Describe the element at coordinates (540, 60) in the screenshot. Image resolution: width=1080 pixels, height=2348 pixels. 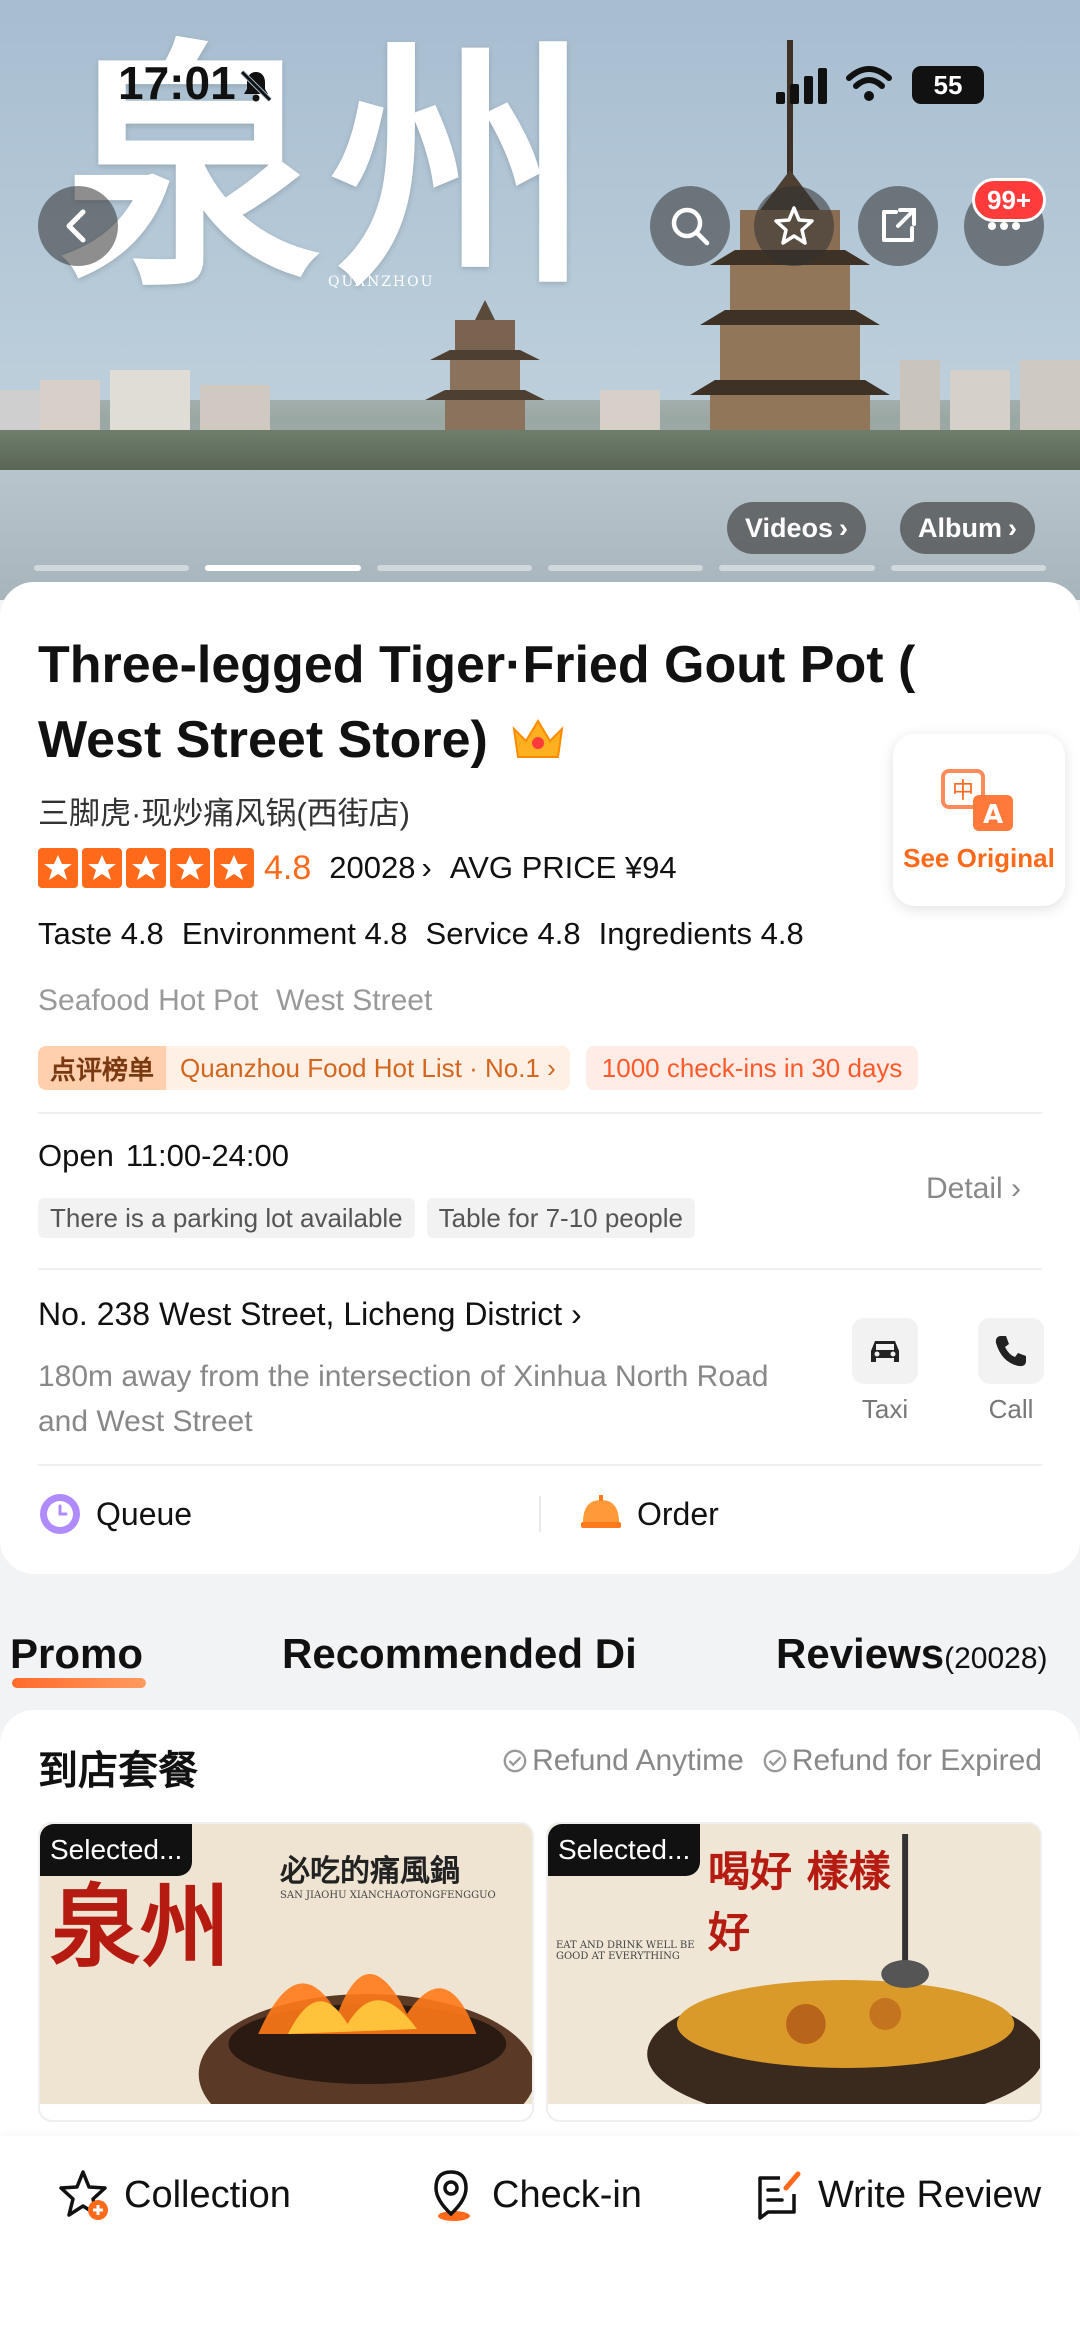
I see `status-bar: 17:01 55` at that location.